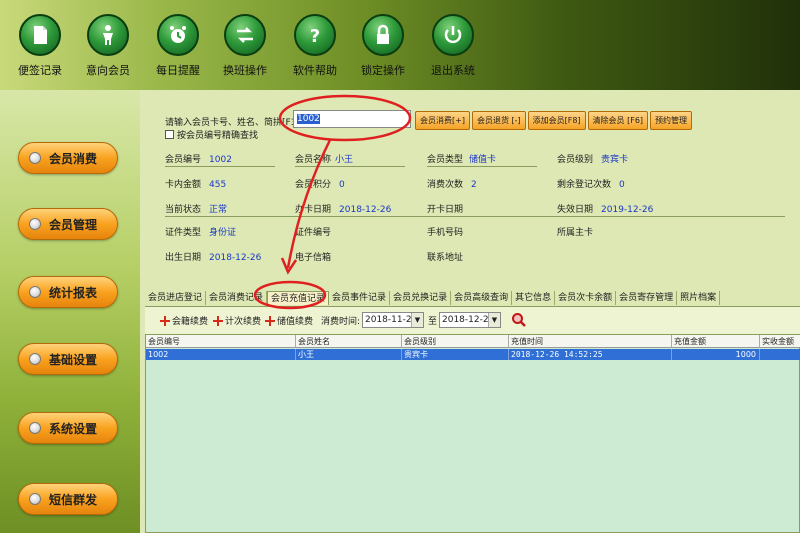 Image resolution: width=800 pixels, height=533 pixels. I want to click on renew-button: 会籍续费, so click(184, 320).